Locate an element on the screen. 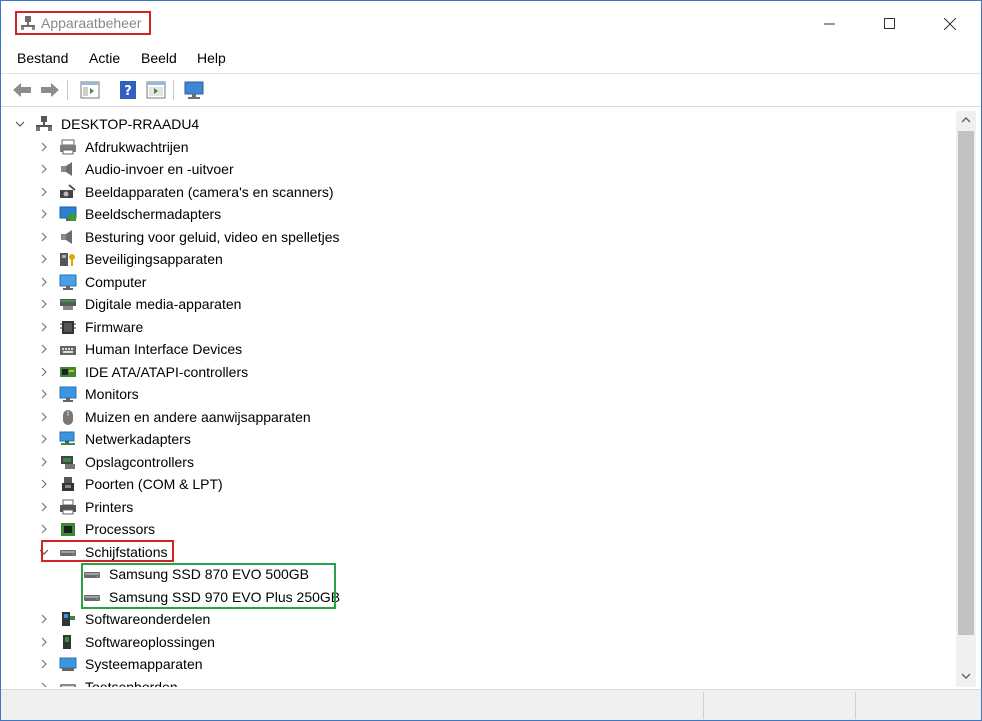 The image size is (982, 721). menu-bestand: Bestand is located at coordinates (42, 58).